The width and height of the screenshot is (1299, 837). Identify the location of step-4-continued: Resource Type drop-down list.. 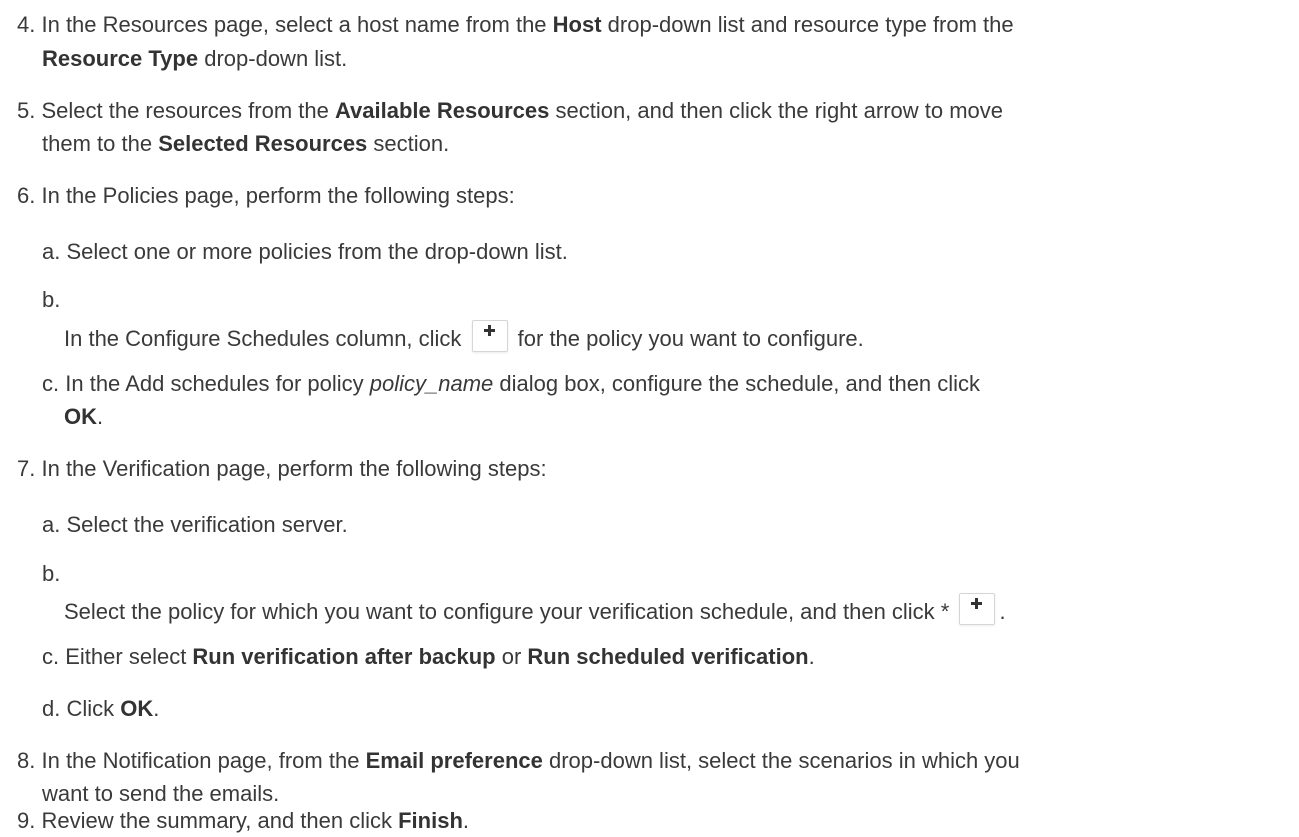
(194, 59).